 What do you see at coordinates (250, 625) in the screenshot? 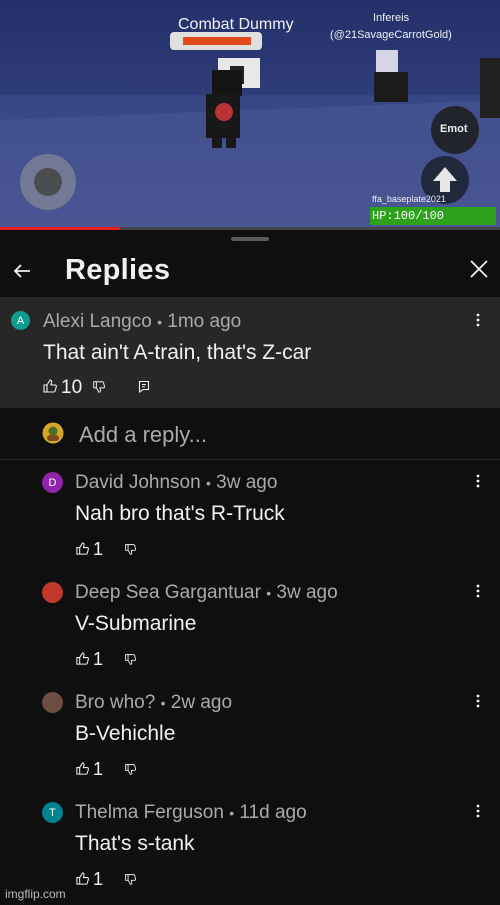
I see `list-item: Deep Sea Gargantuar • 3w ago V-Submarine 1` at bounding box center [250, 625].